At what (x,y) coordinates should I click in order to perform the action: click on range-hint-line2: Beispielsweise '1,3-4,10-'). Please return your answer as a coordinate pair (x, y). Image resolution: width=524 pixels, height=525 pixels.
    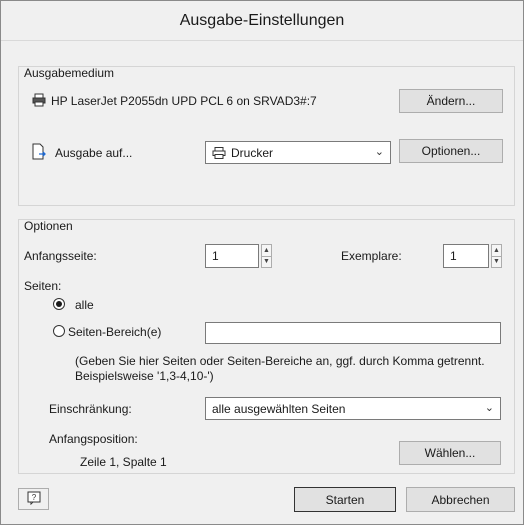
    Looking at the image, I should click on (144, 376).